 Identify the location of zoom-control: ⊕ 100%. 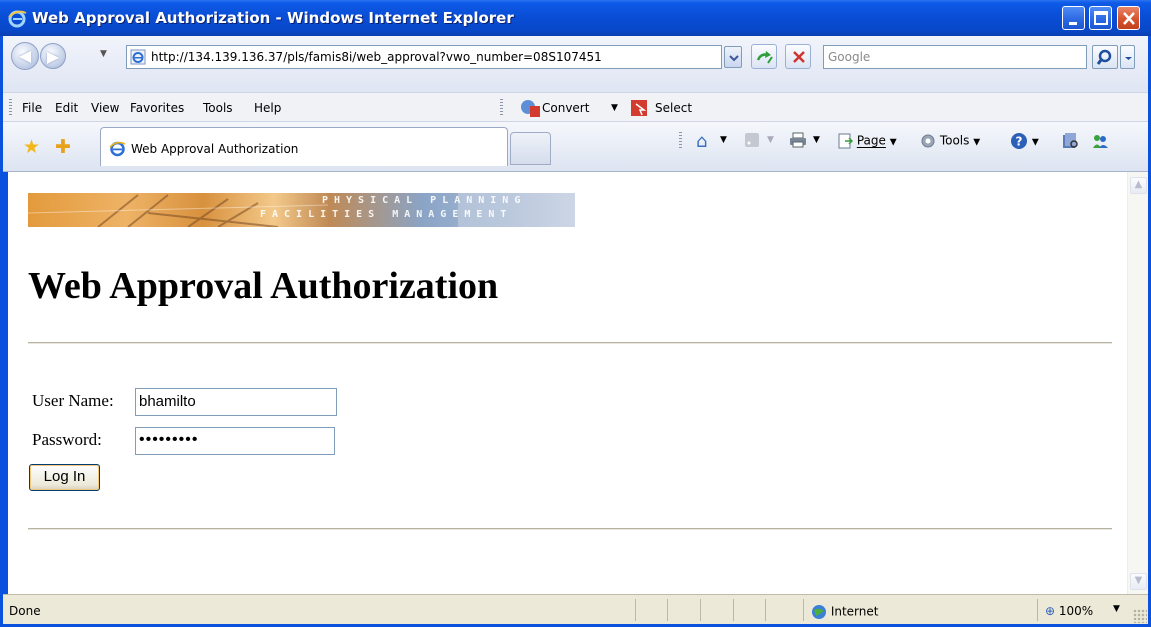
(1069, 611).